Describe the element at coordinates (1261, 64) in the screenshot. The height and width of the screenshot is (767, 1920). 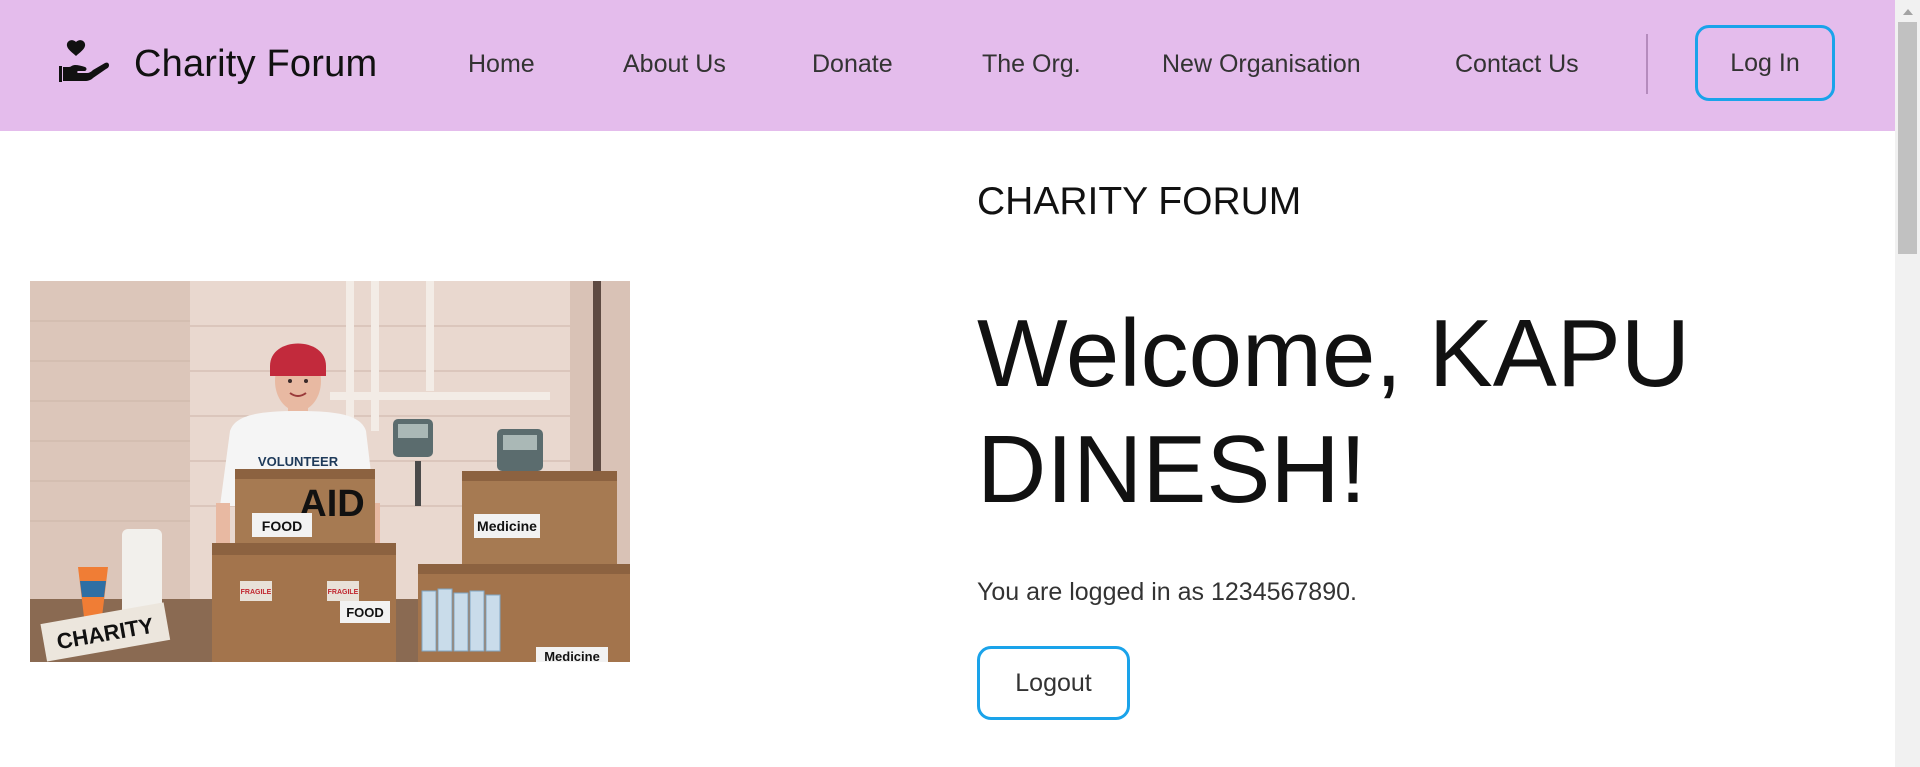
I see `nav-new-organisation: New Organisation` at that location.